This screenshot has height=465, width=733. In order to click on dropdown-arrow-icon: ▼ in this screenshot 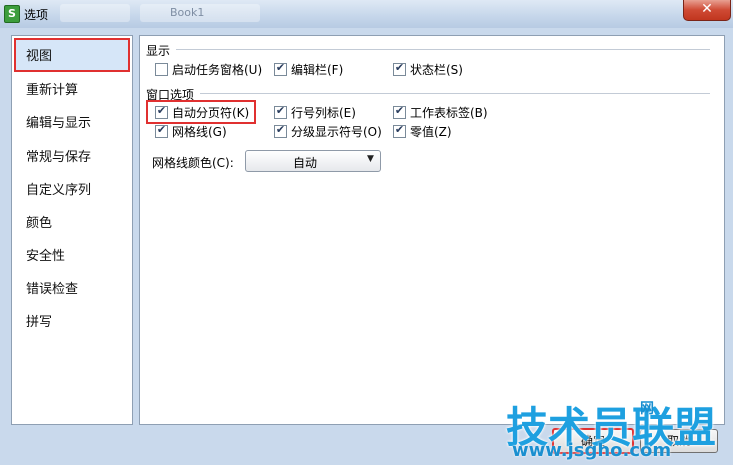, I will do `click(370, 159)`.